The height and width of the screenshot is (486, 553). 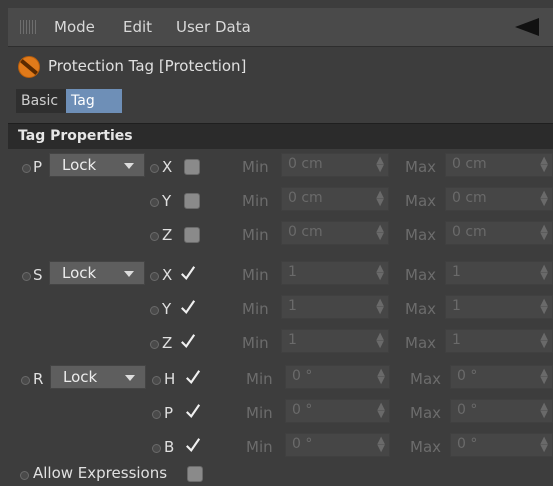 What do you see at coordinates (97, 165) in the screenshot?
I see `mode-dropdown-p: Lock` at bounding box center [97, 165].